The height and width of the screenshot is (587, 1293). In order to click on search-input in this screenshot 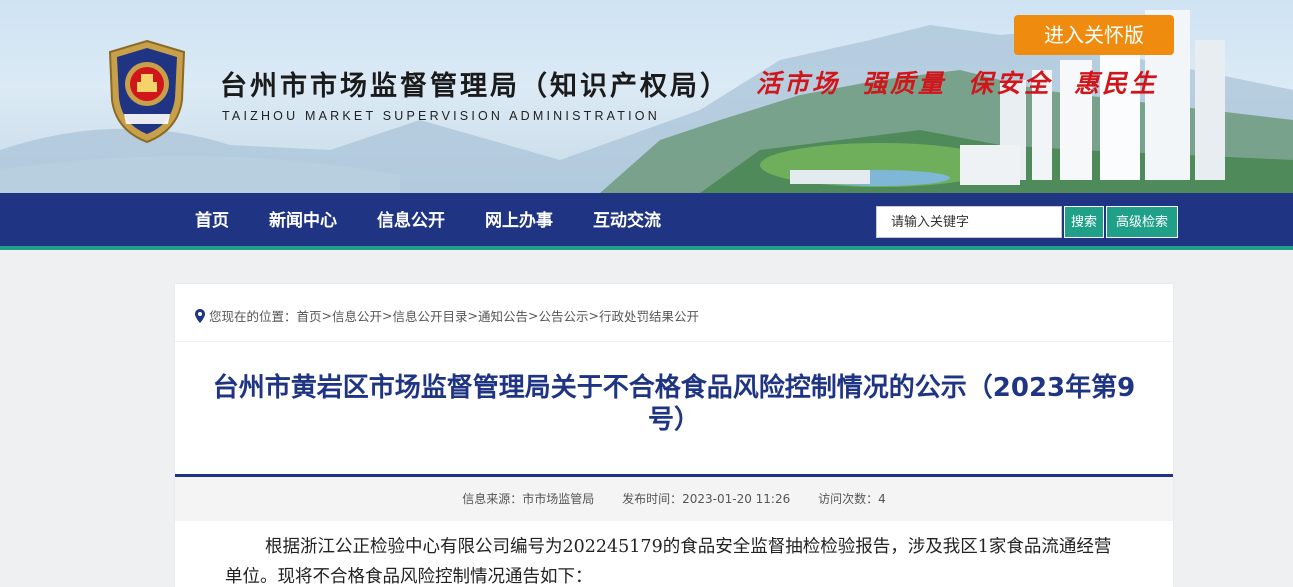, I will do `click(969, 222)`.